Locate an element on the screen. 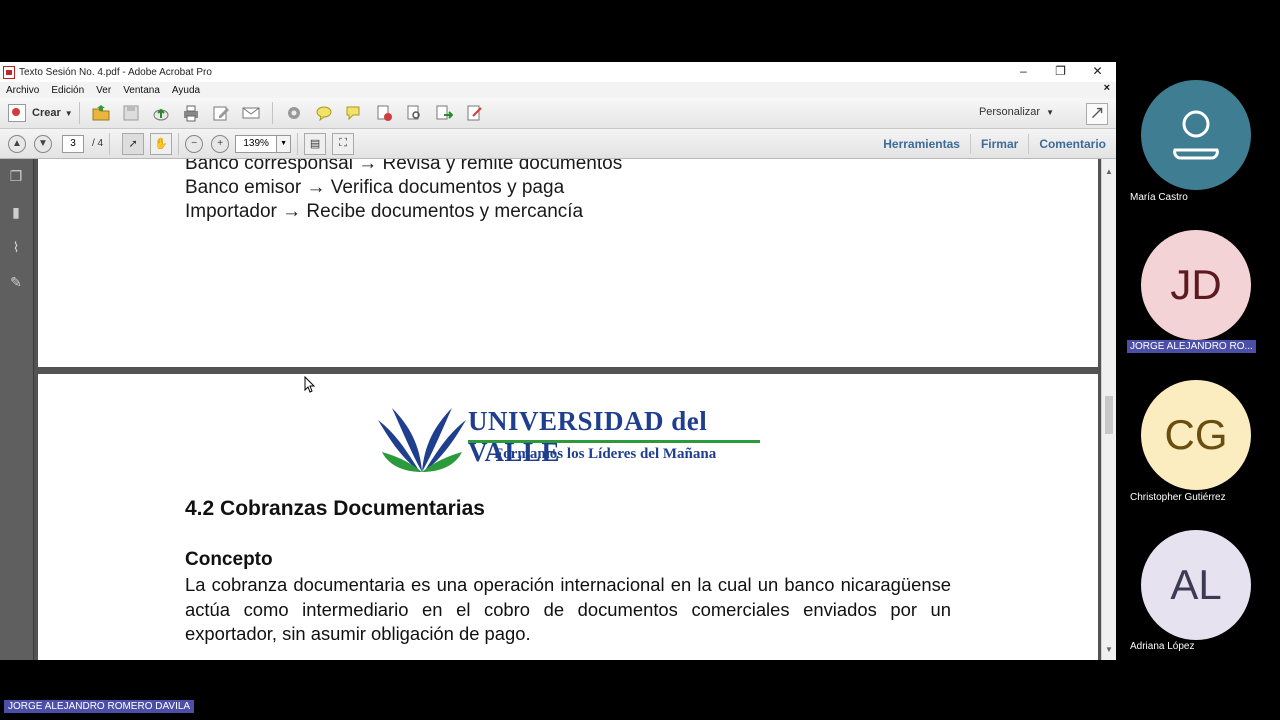  form-icon is located at coordinates (474, 113).